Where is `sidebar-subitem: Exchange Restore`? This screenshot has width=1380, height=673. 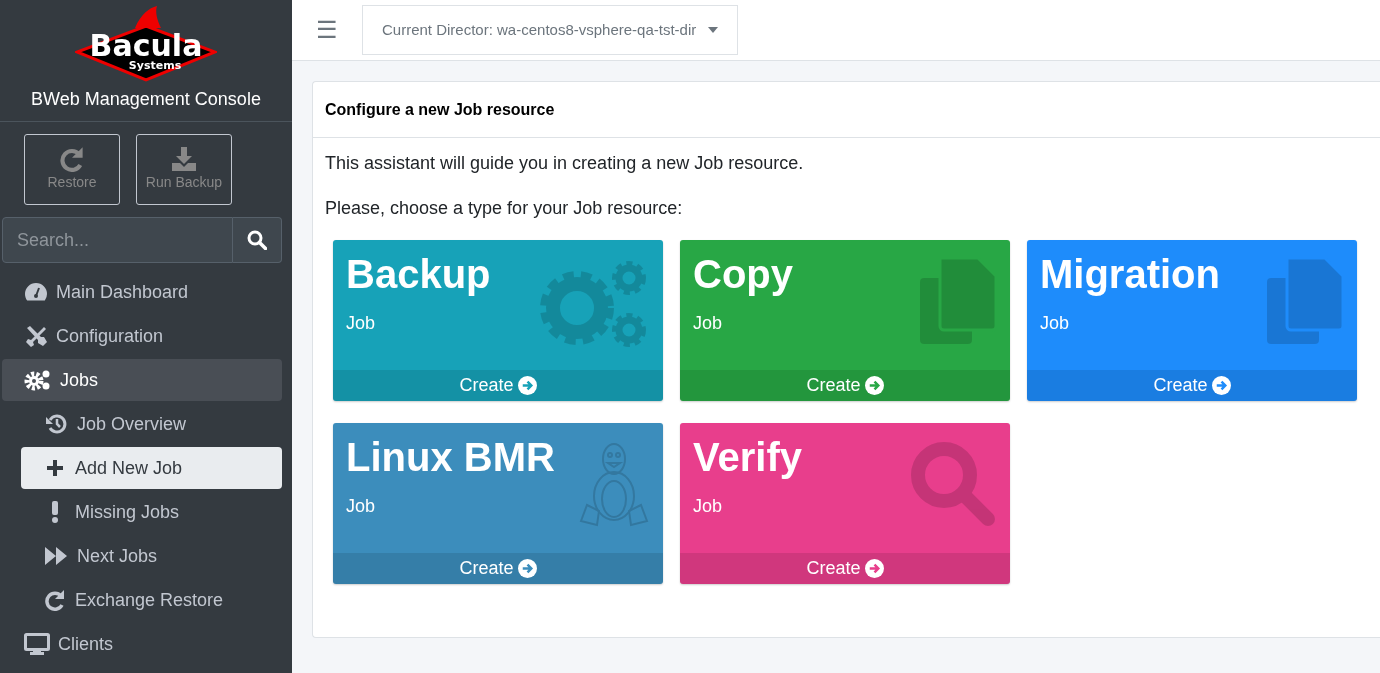
sidebar-subitem: Exchange Restore is located at coordinates (151, 600).